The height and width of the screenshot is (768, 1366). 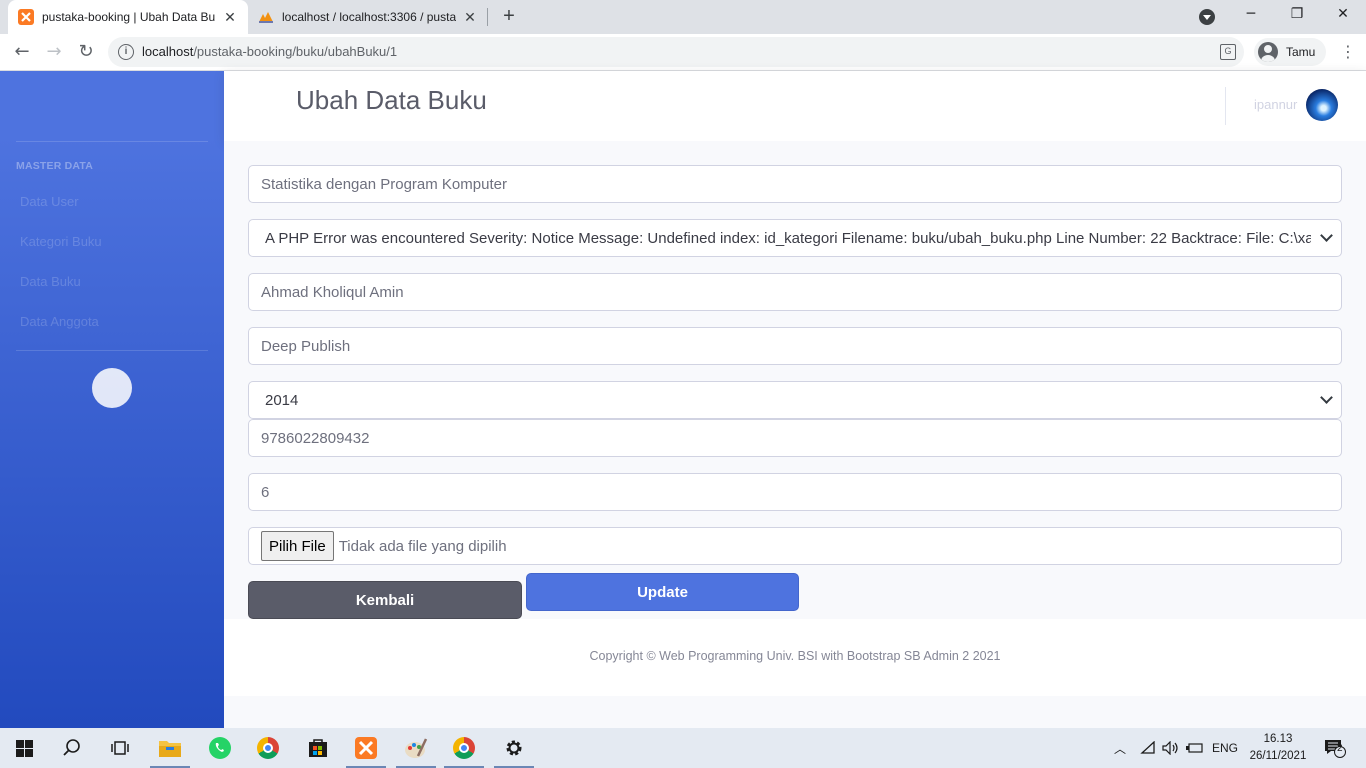 I want to click on task-view-icon, so click(x=120, y=748).